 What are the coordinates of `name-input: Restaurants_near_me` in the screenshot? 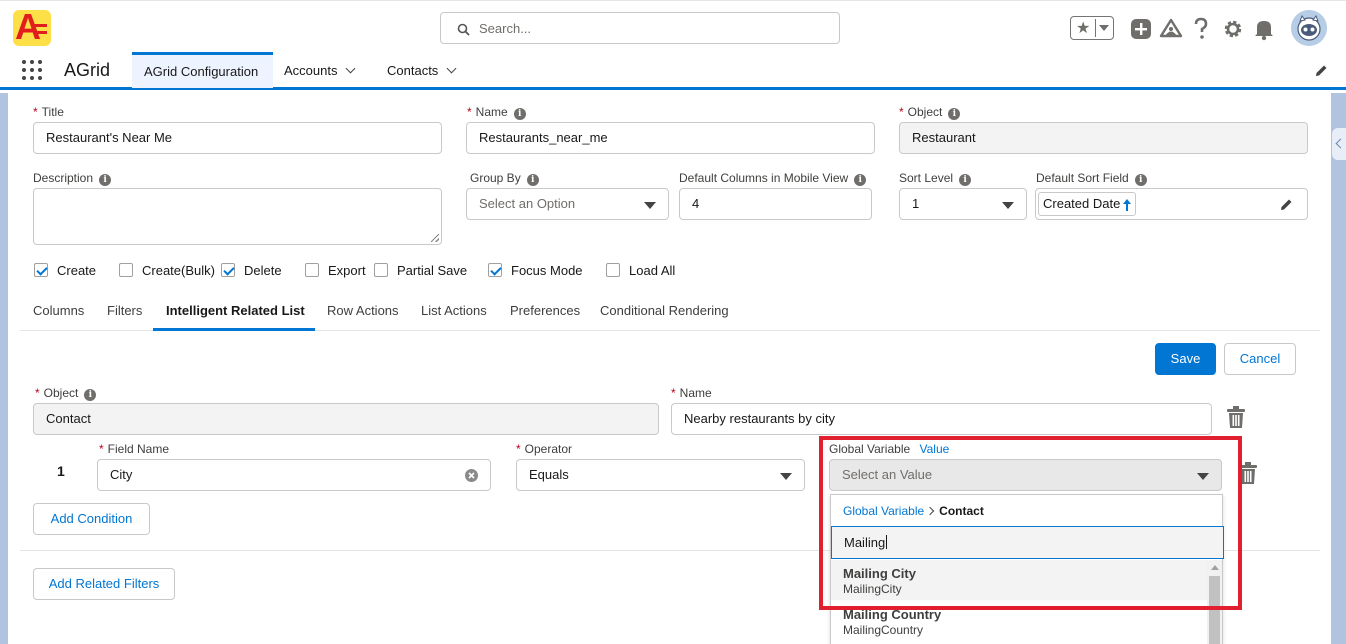 It's located at (670, 138).